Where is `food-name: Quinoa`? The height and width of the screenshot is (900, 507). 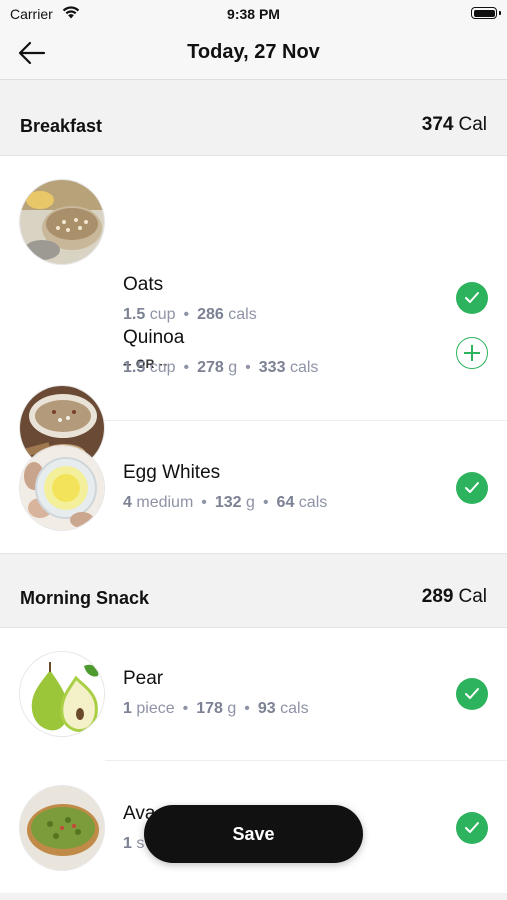 food-name: Quinoa is located at coordinates (154, 337).